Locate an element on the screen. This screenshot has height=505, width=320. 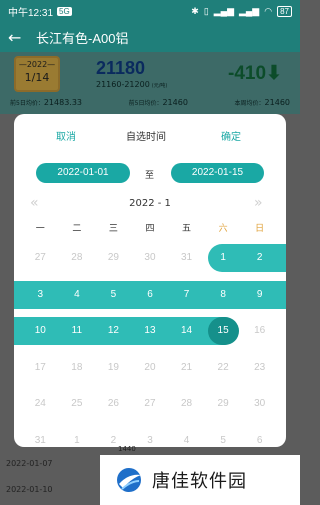
calendar-day-cell: 22 is located at coordinates (223, 368).